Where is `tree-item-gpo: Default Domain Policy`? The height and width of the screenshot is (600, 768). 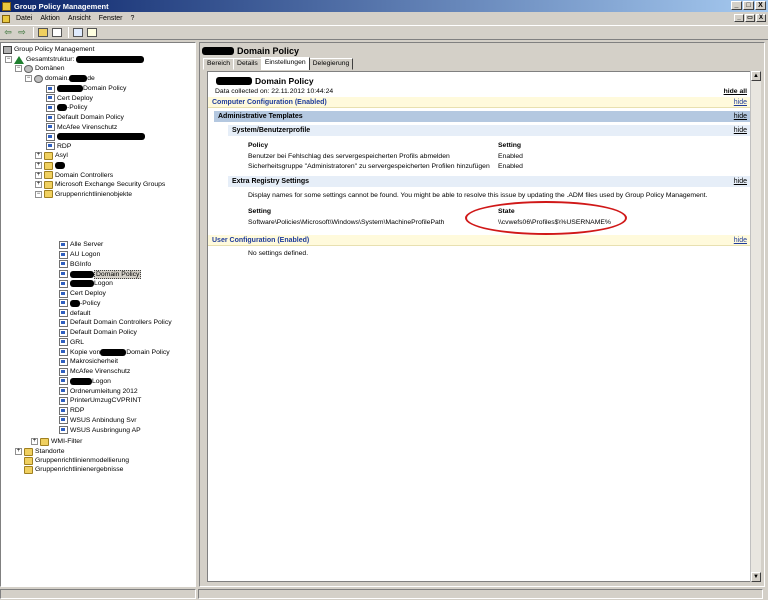 tree-item-gpo: Default Domain Policy is located at coordinates (98, 333).